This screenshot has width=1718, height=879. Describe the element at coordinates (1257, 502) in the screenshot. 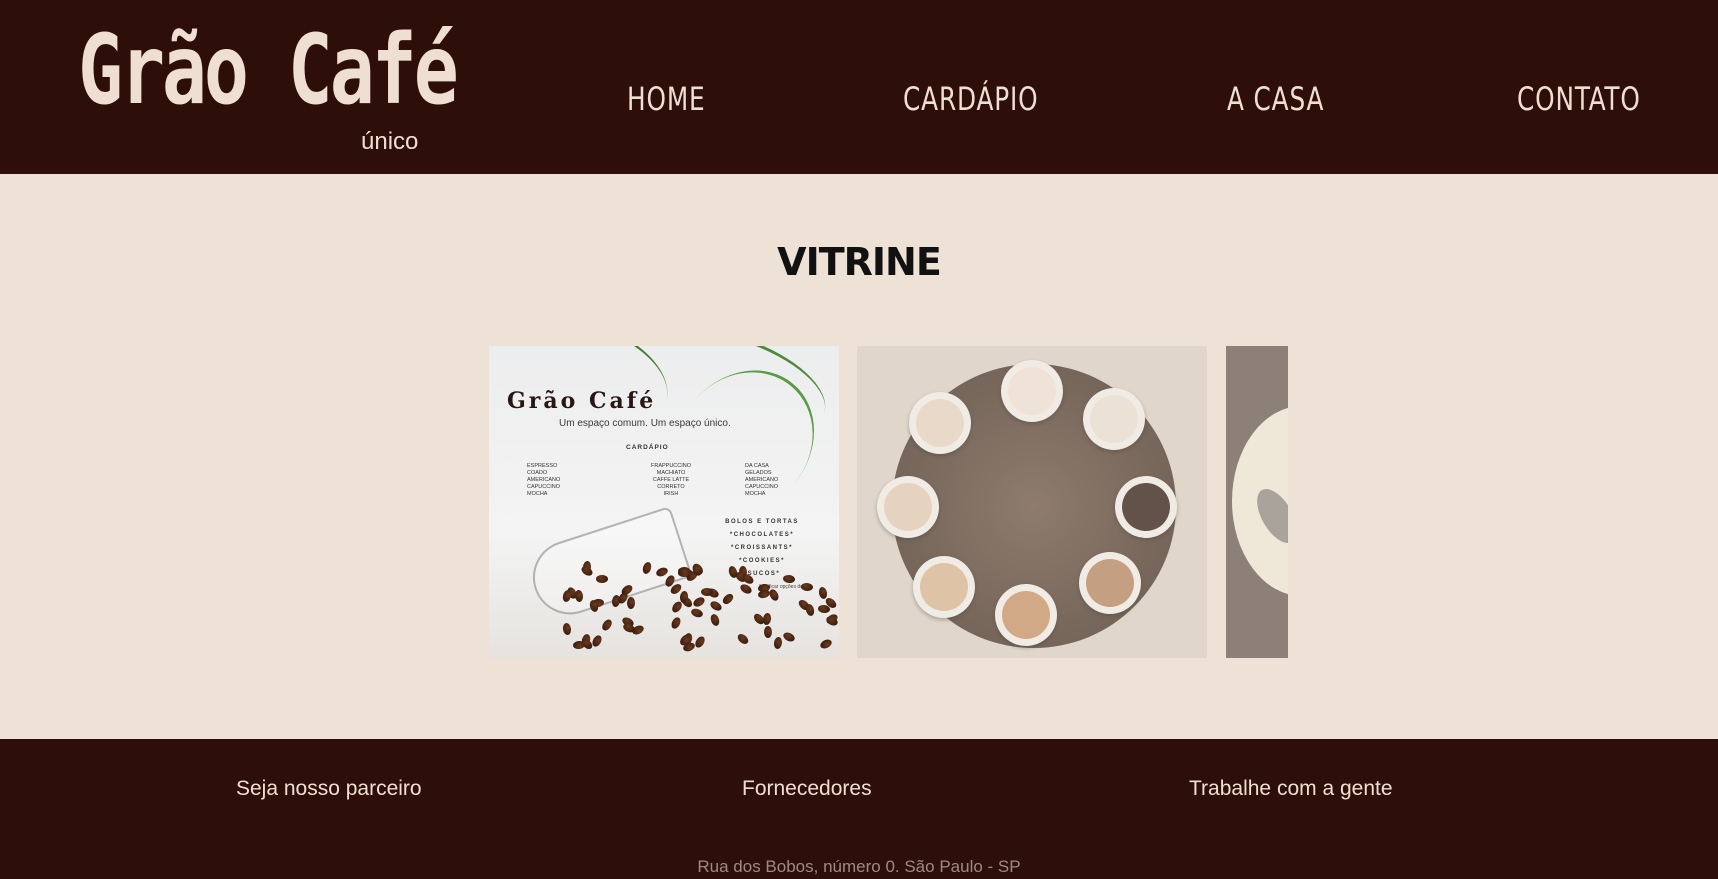

I see `gallery-image-partial` at that location.